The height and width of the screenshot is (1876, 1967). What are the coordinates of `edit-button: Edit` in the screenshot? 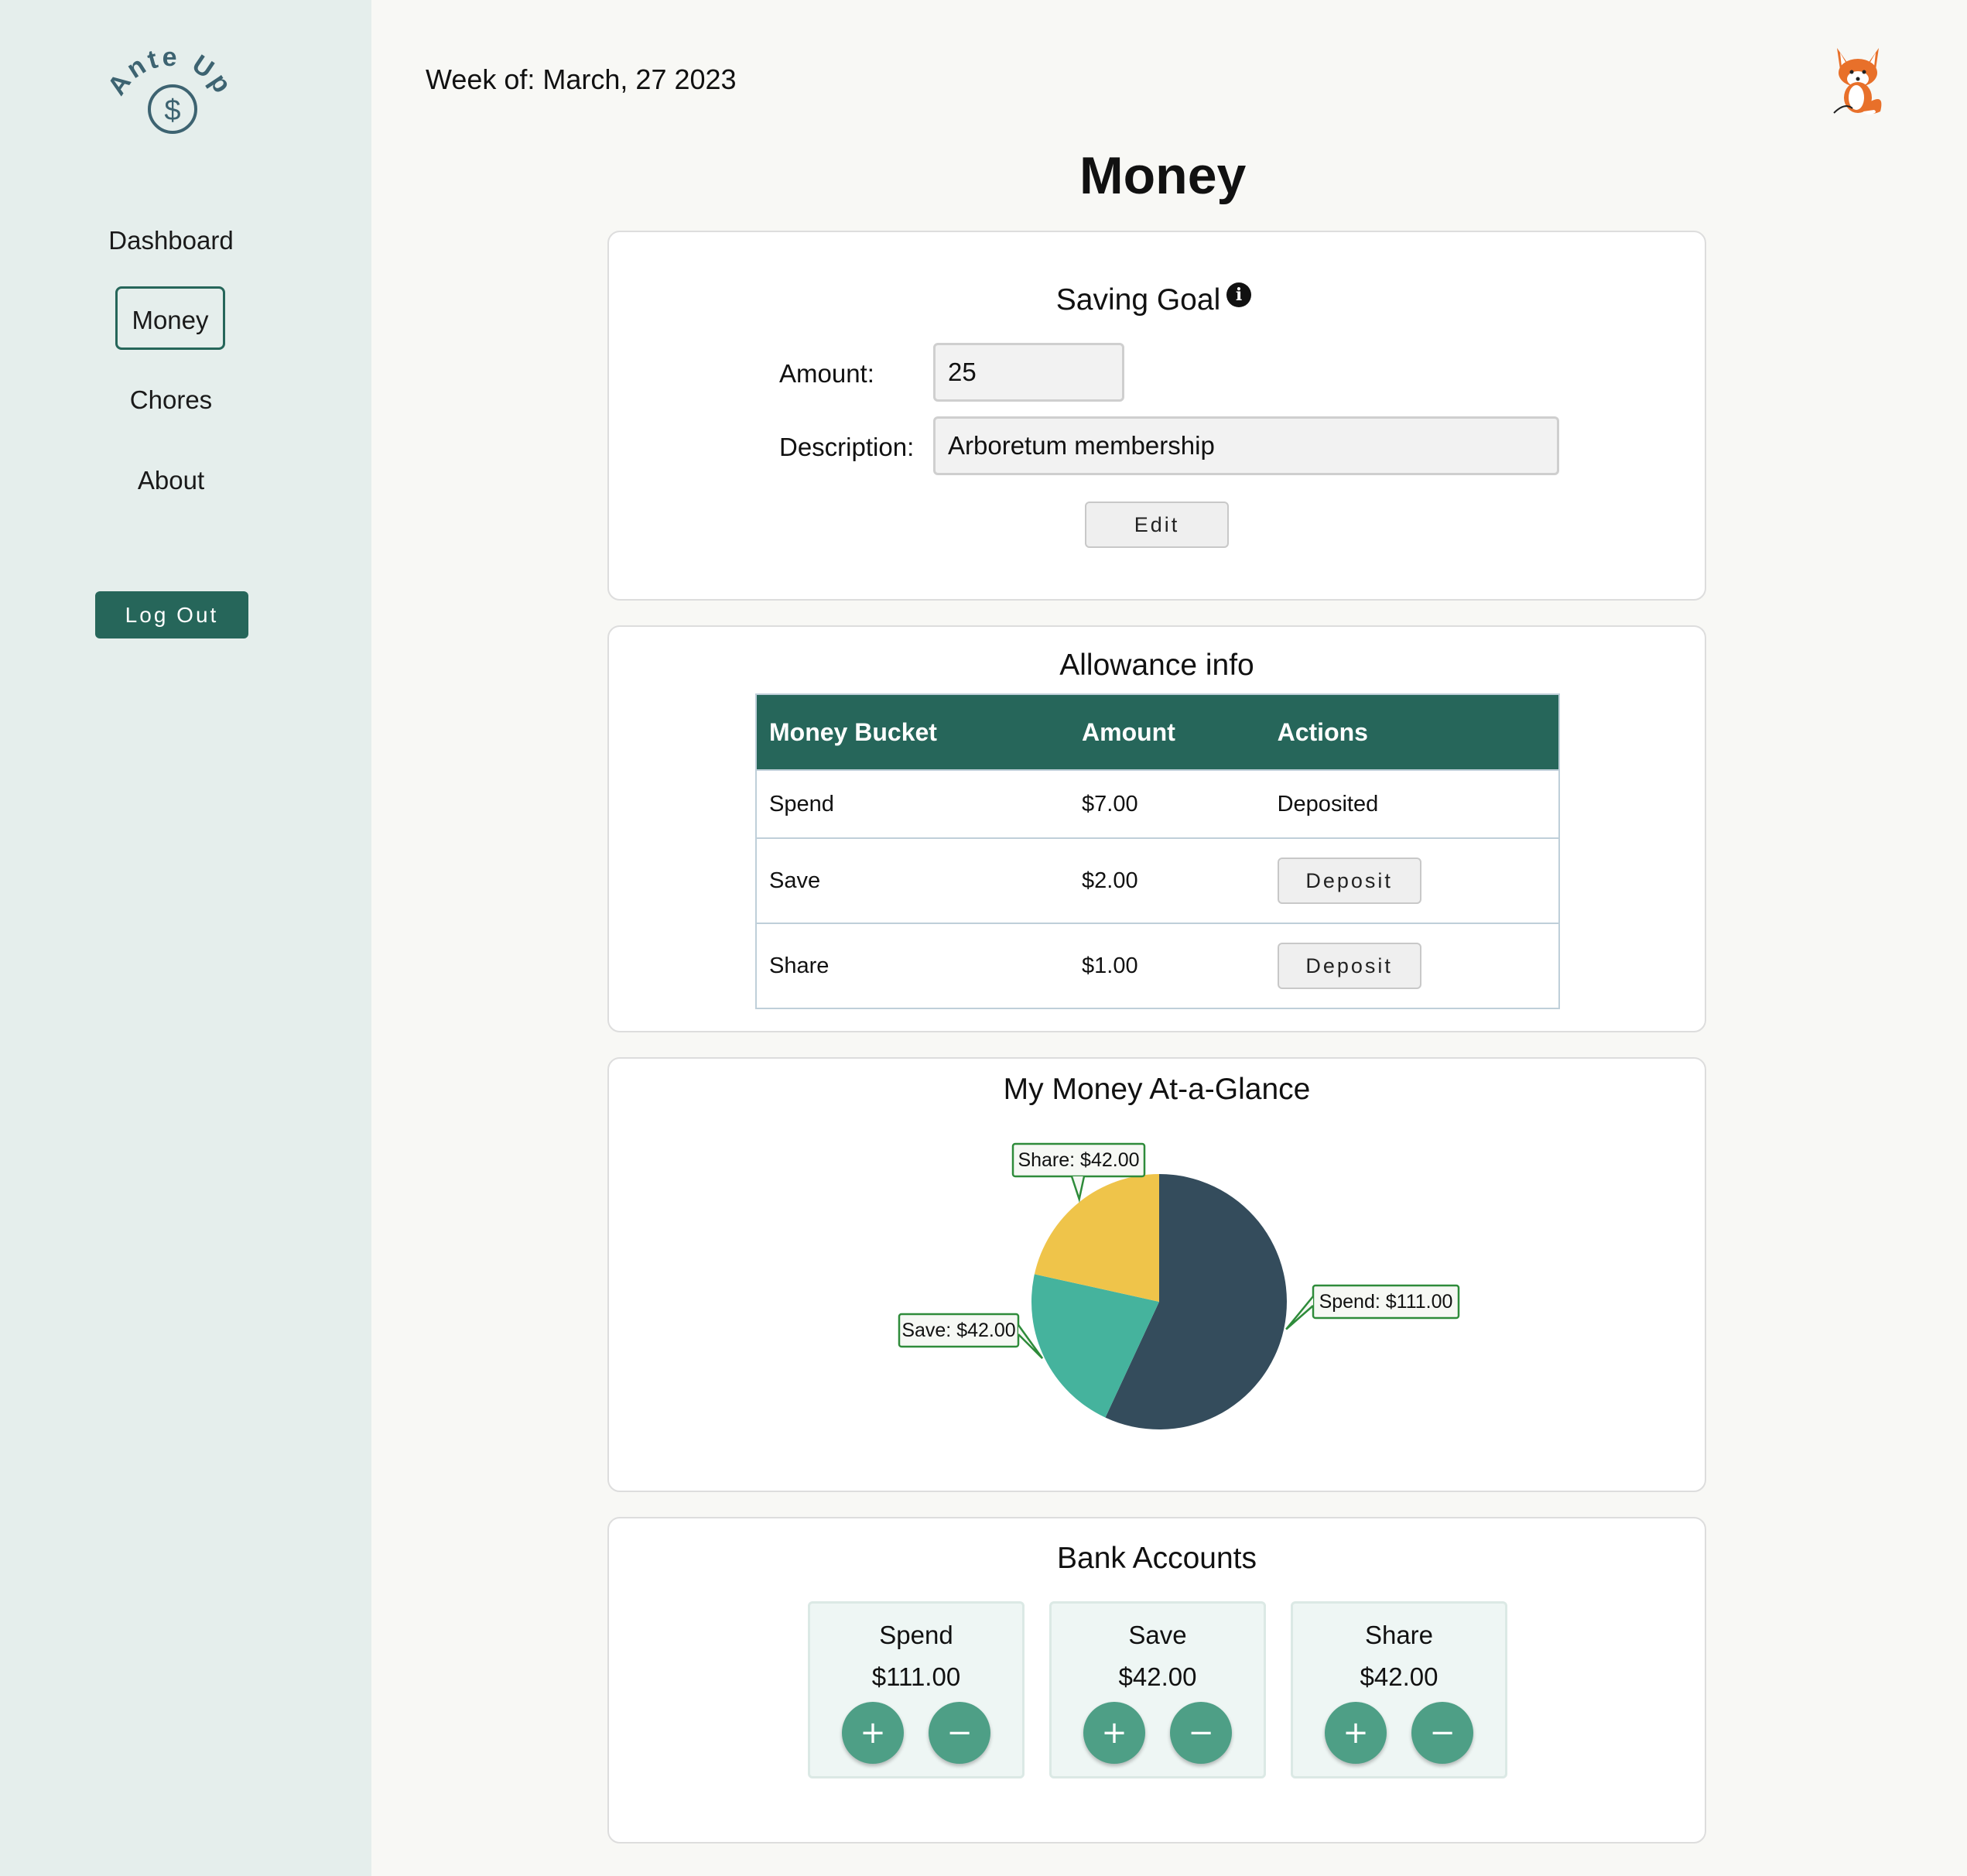 It's located at (1157, 525).